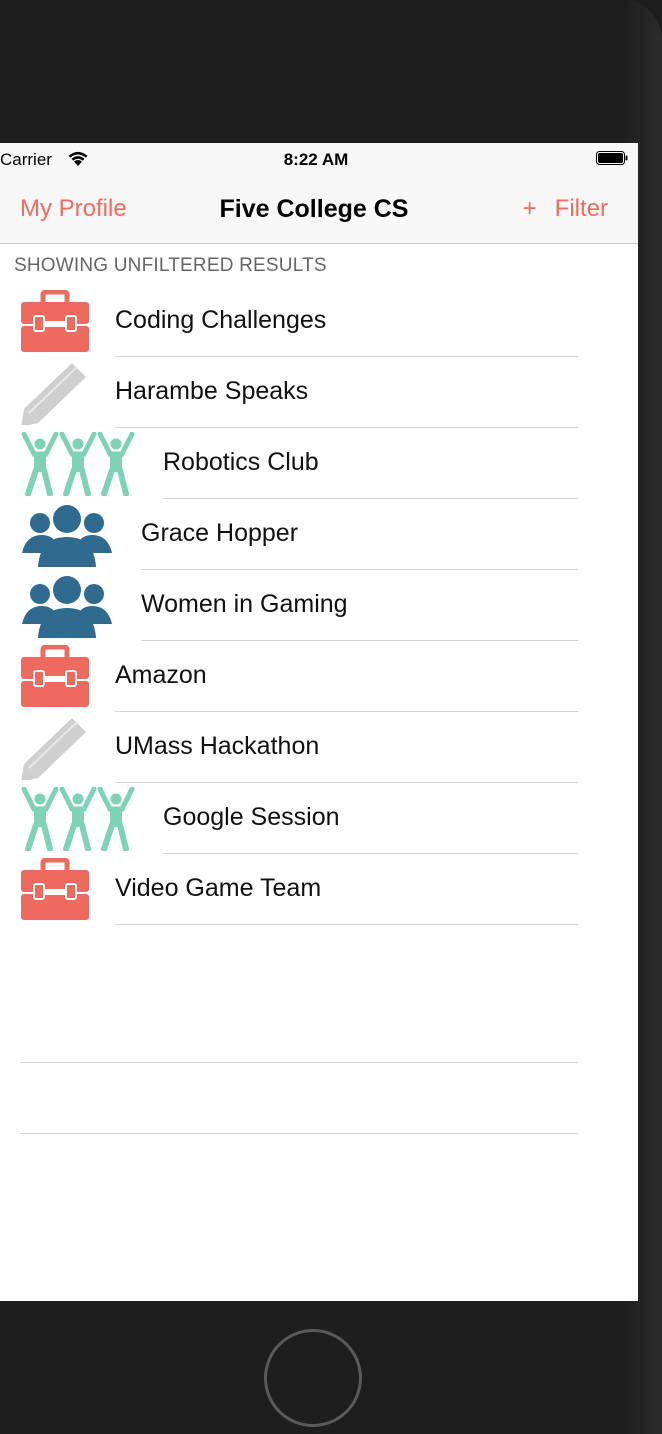 The width and height of the screenshot is (662, 1434). What do you see at coordinates (244, 604) in the screenshot?
I see `list-item-label: Women in Gaming` at bounding box center [244, 604].